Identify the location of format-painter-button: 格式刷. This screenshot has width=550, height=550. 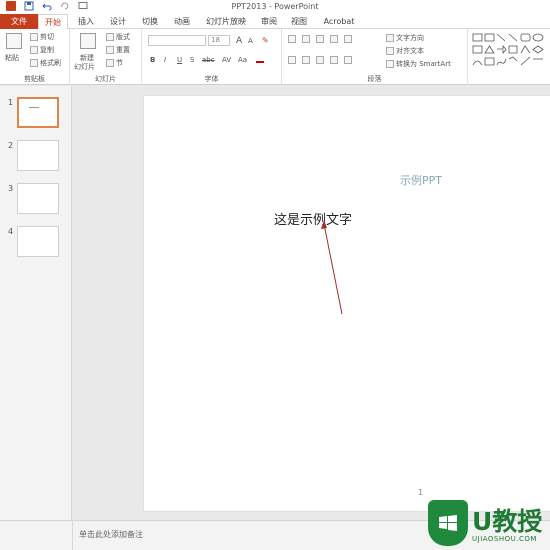
(45, 63).